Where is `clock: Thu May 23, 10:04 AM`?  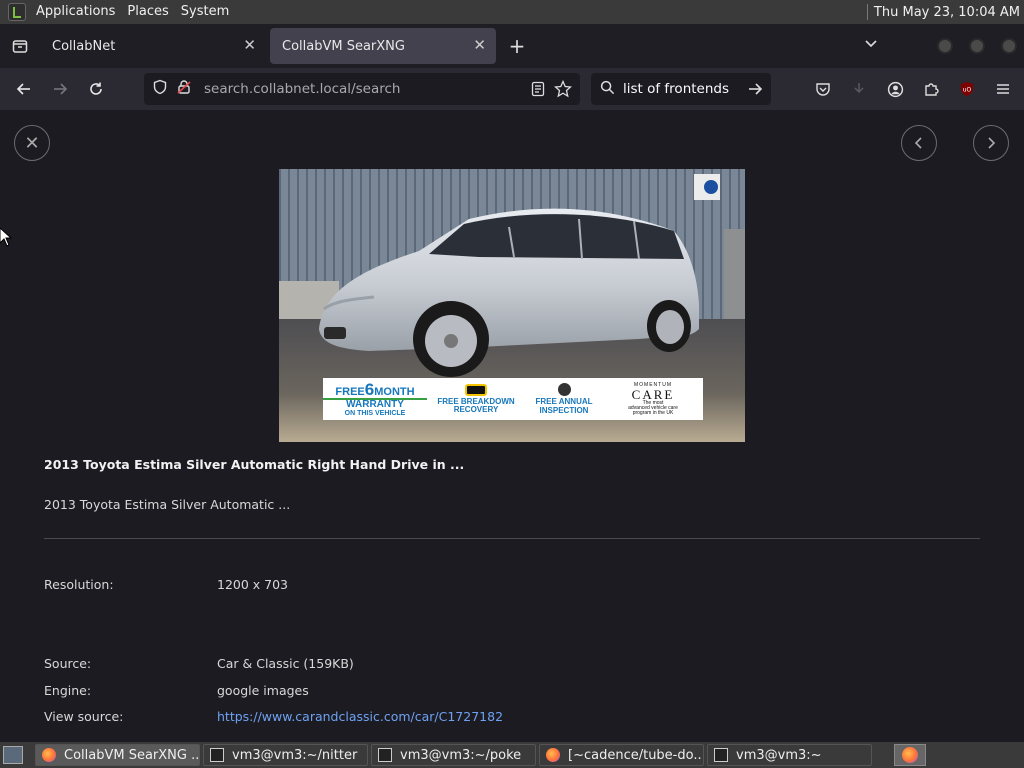 clock: Thu May 23, 10:04 AM is located at coordinates (949, 12).